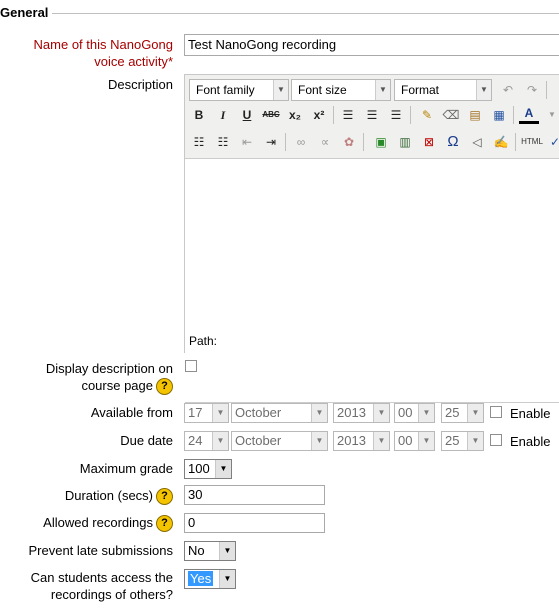  What do you see at coordinates (146, 440) in the screenshot?
I see `due-date-label: Due date` at bounding box center [146, 440].